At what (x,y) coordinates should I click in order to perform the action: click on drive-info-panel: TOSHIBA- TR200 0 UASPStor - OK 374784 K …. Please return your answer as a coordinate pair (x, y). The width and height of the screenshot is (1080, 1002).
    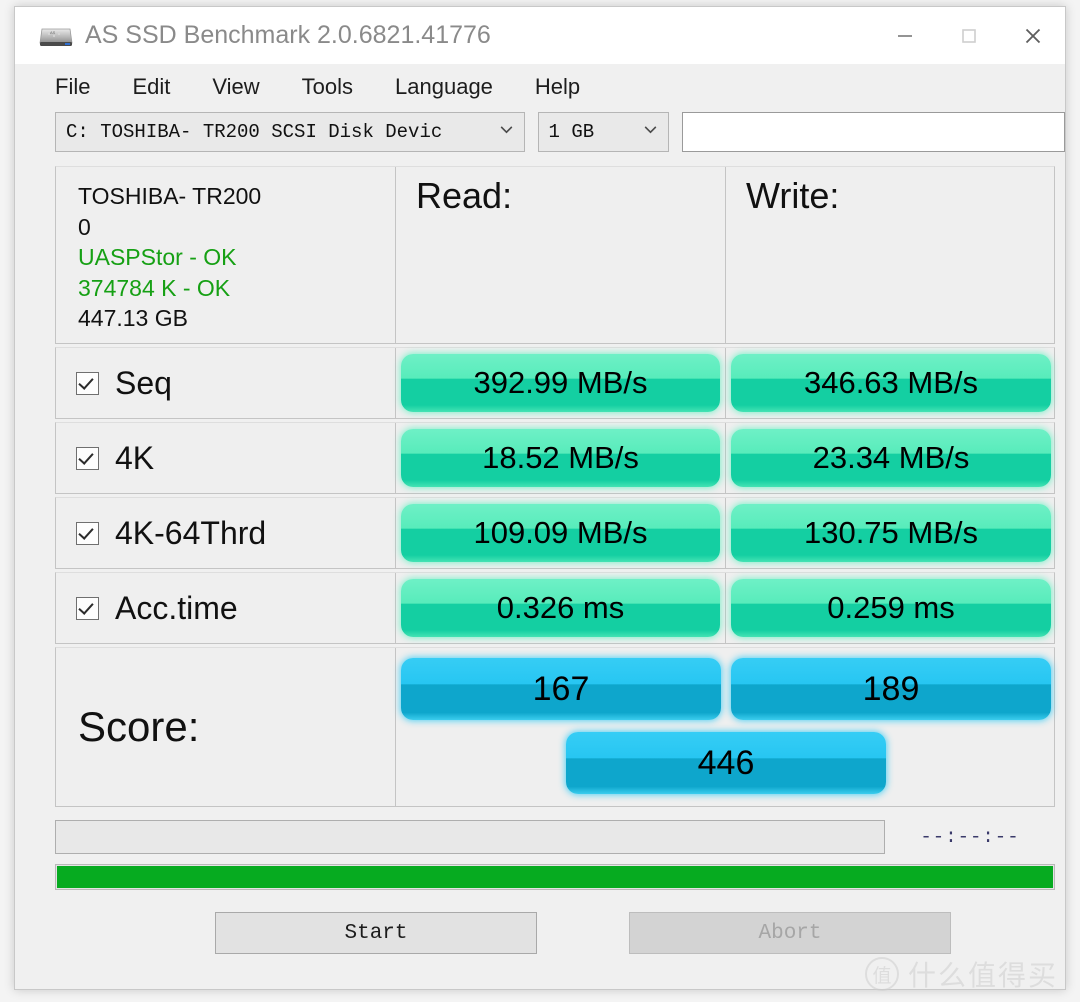
    Looking at the image, I should click on (226, 255).